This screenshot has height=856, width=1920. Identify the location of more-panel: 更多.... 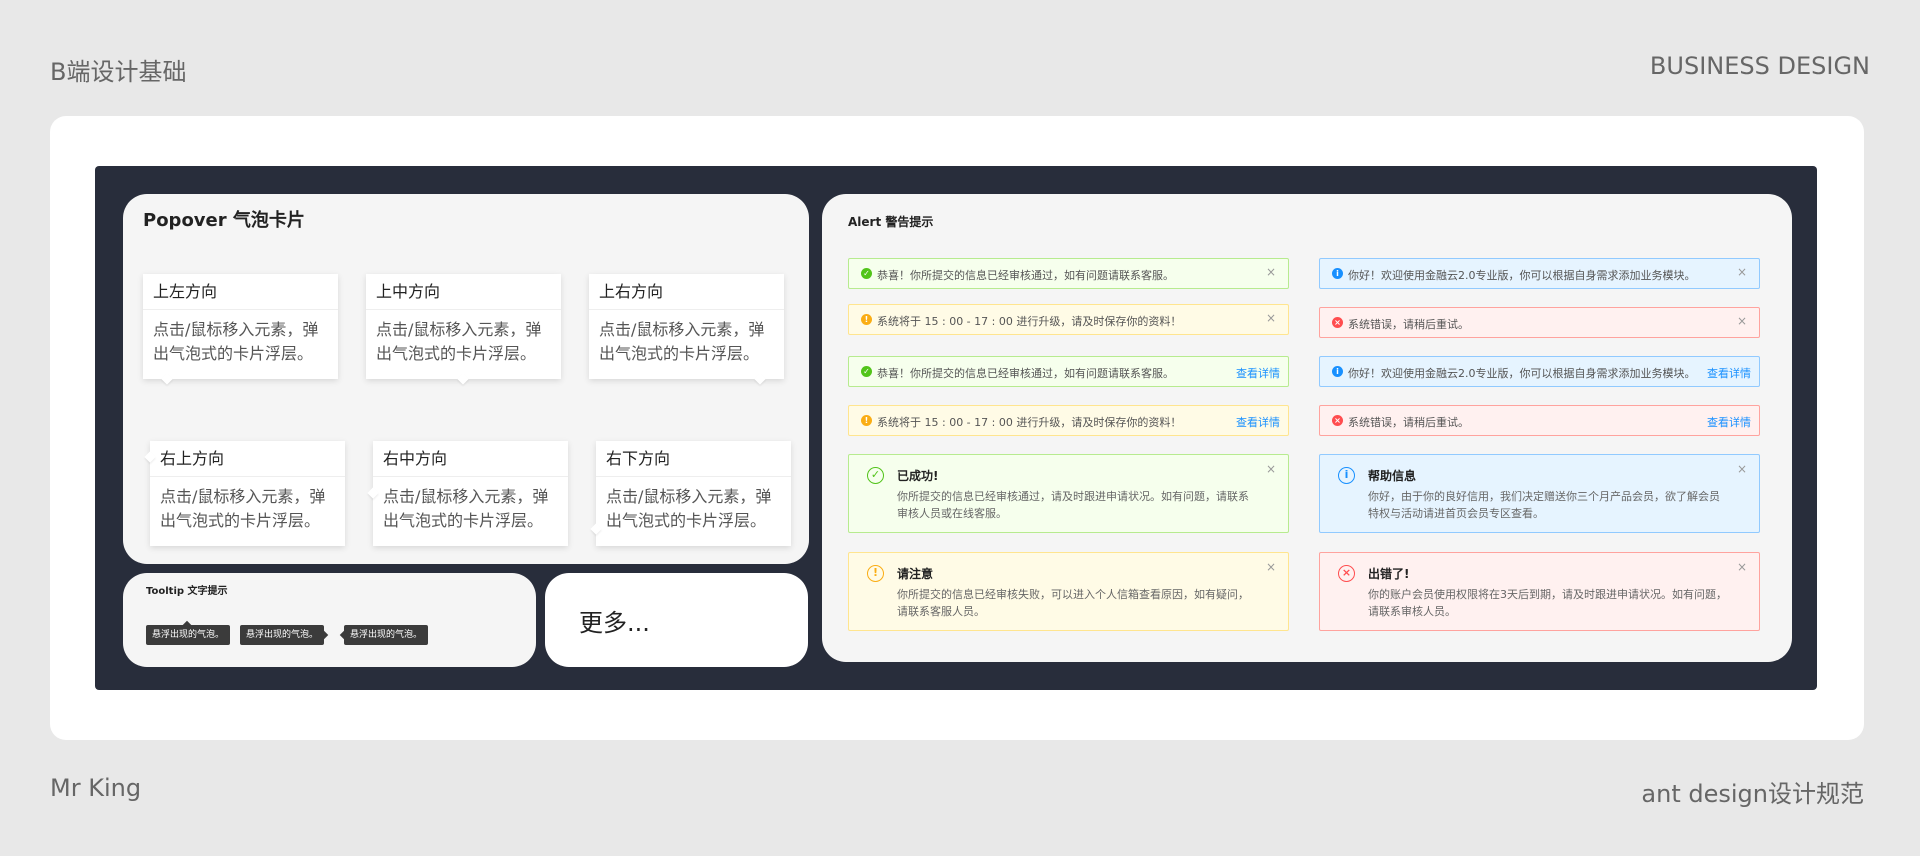
(676, 620).